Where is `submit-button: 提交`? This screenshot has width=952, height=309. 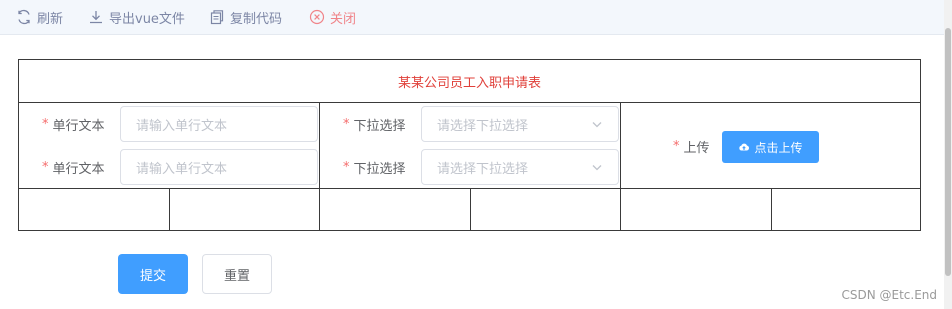 submit-button: 提交 is located at coordinates (153, 274).